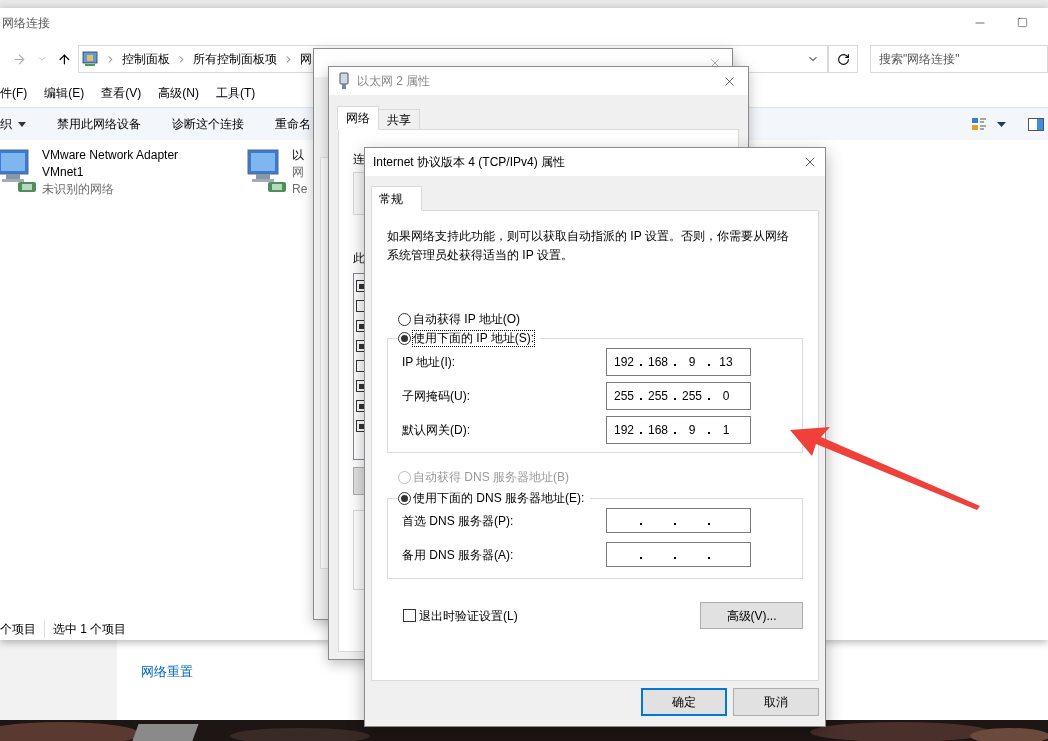 The width and height of the screenshot is (1048, 741). I want to click on checkbox-label: 退出时验证设置(L), so click(468, 616).